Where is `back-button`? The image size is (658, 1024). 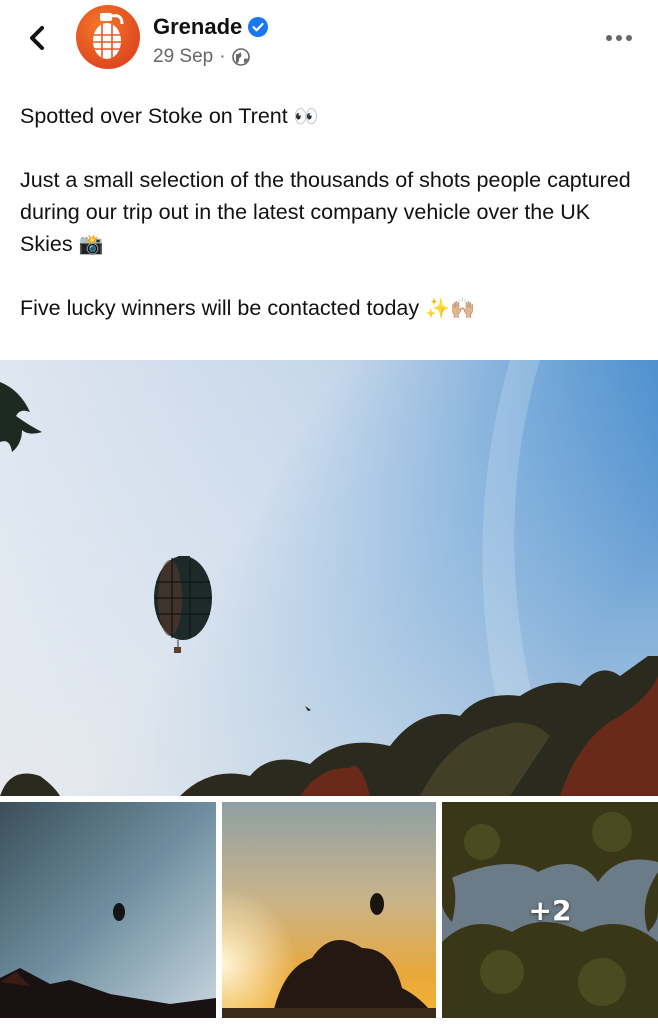
back-button is located at coordinates (38, 38).